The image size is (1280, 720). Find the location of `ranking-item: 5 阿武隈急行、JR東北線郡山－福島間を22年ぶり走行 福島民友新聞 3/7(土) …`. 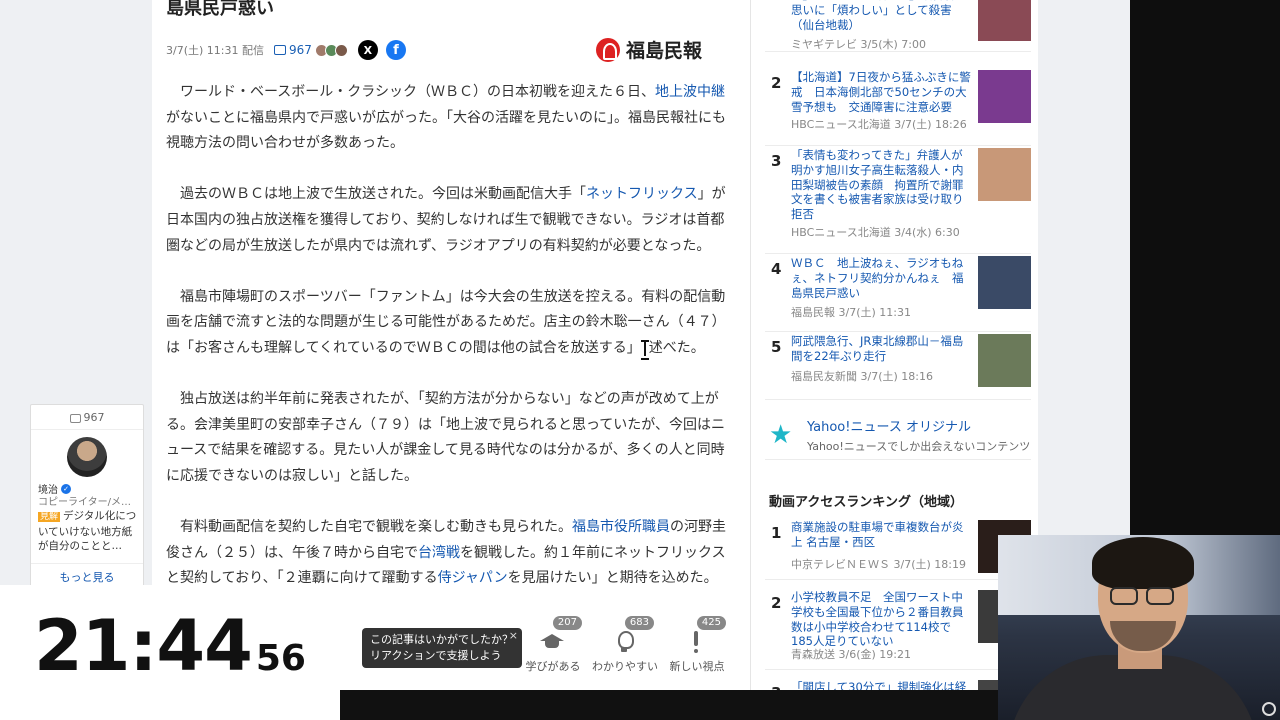

ranking-item: 5 阿武隈急行、JR東北線郡山－福島間を22年ぶり走行 福島民友新聞 3/7(土) … is located at coordinates (898, 367).